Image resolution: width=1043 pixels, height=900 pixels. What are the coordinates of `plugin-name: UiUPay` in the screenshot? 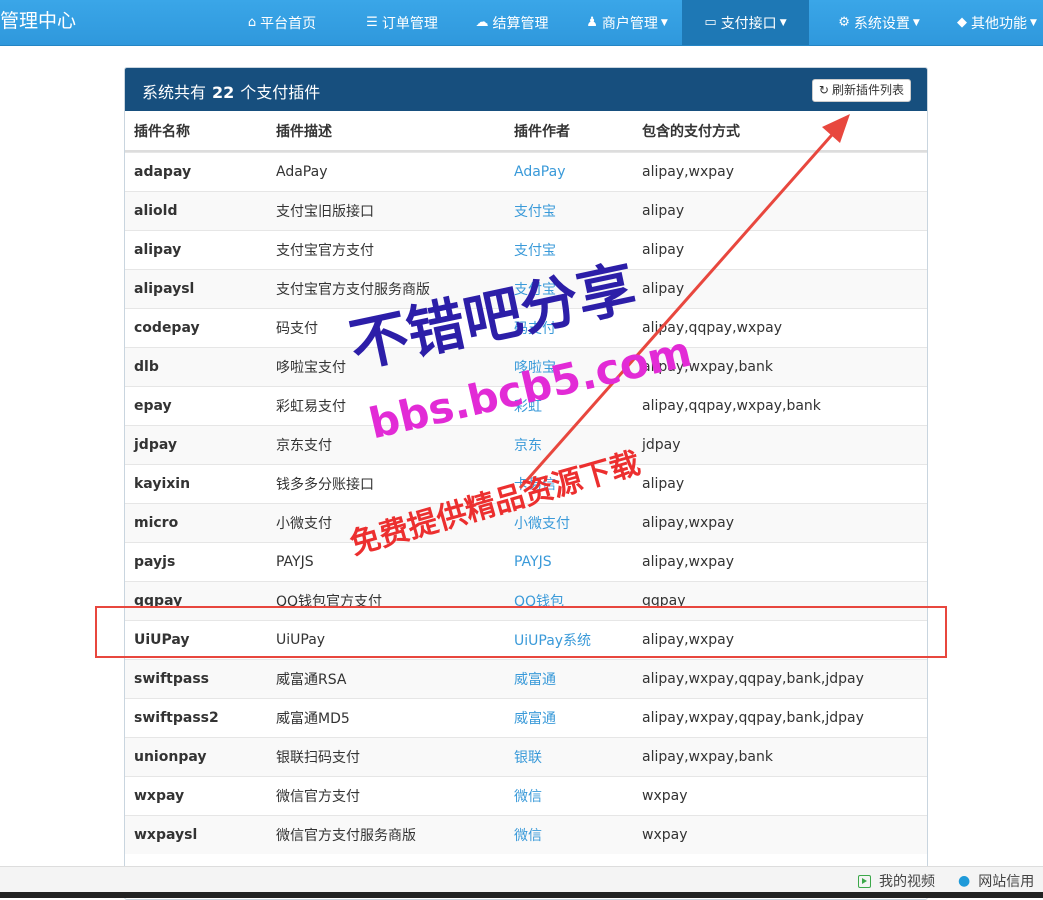 It's located at (162, 640).